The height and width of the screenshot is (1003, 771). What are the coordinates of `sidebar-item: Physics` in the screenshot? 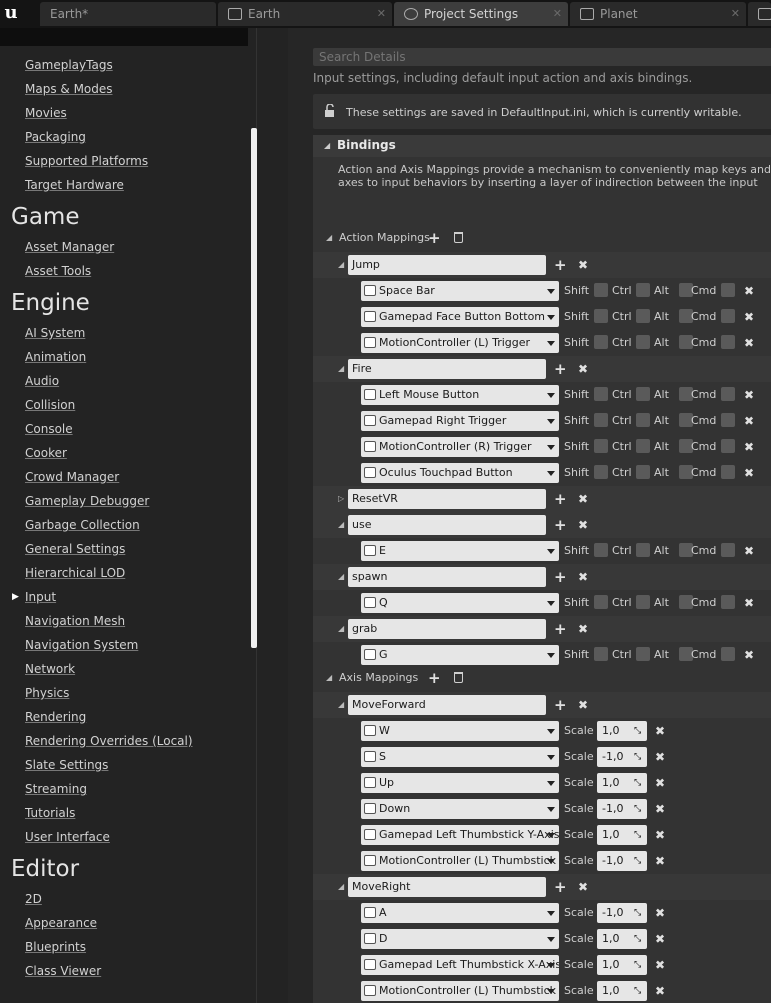 It's located at (47, 694).